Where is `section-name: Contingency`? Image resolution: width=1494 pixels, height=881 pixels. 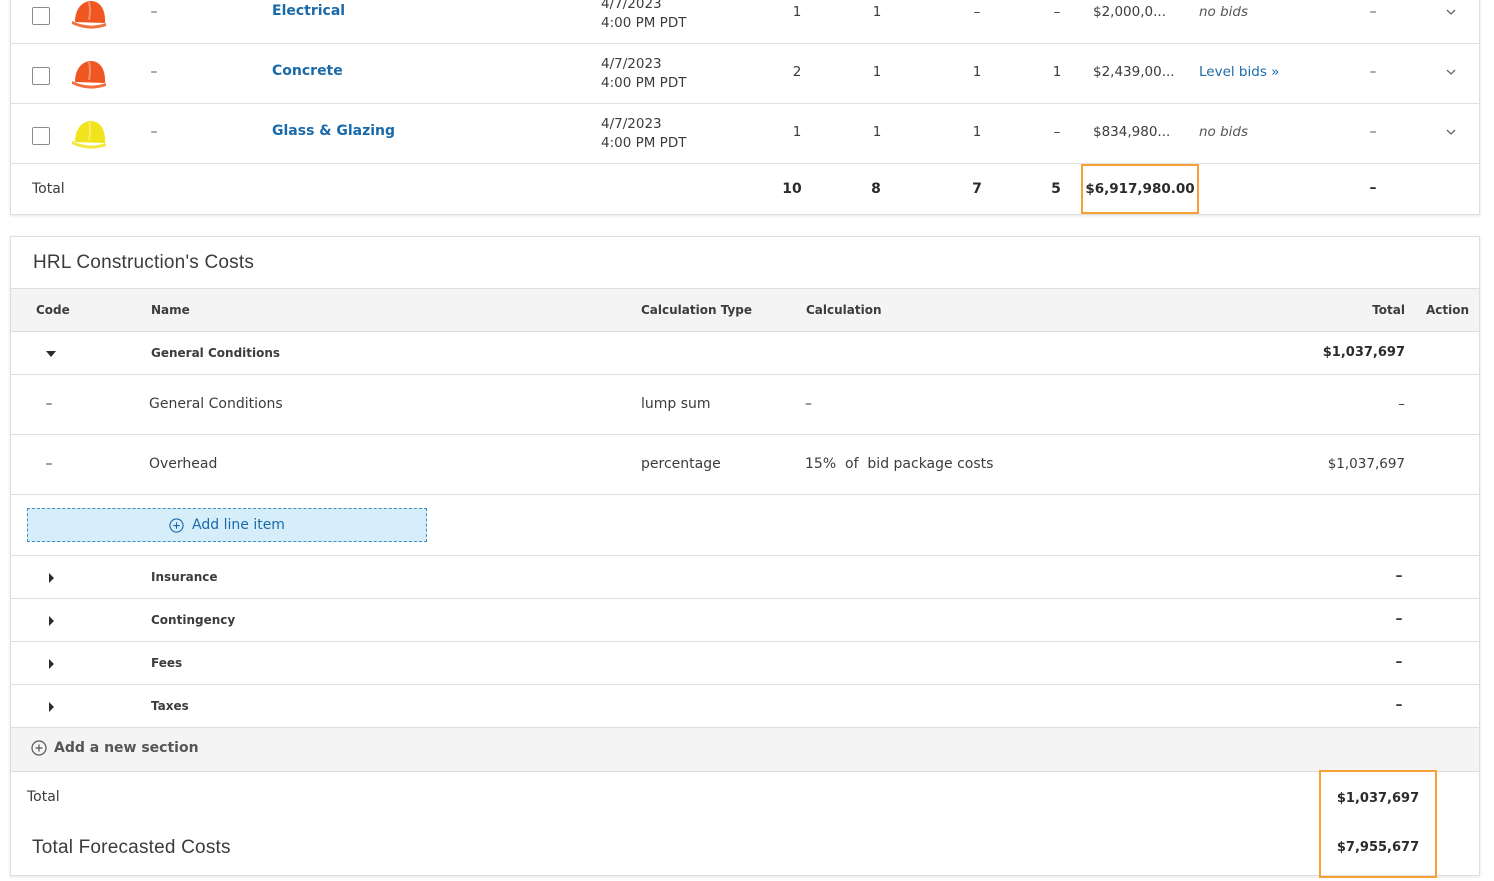 section-name: Contingency is located at coordinates (193, 620).